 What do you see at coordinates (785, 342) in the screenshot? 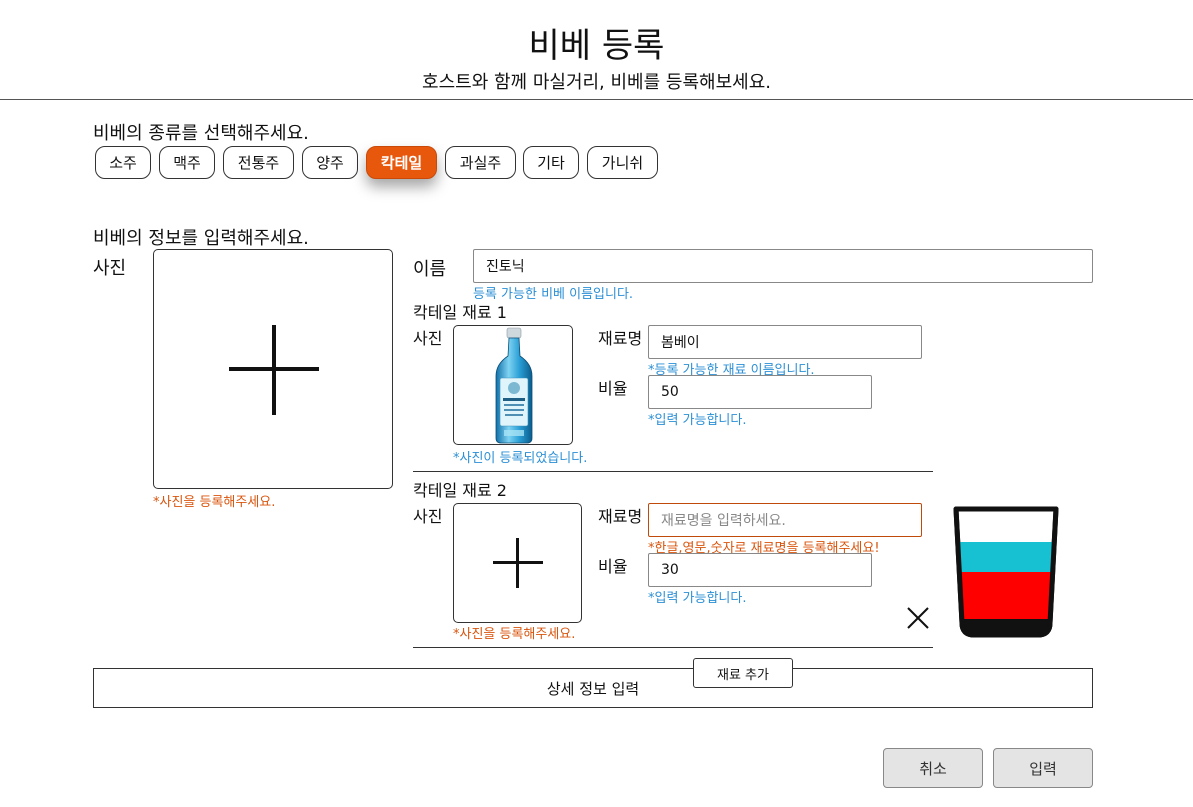
I see `ingredient-1-name-input: 봄베이` at bounding box center [785, 342].